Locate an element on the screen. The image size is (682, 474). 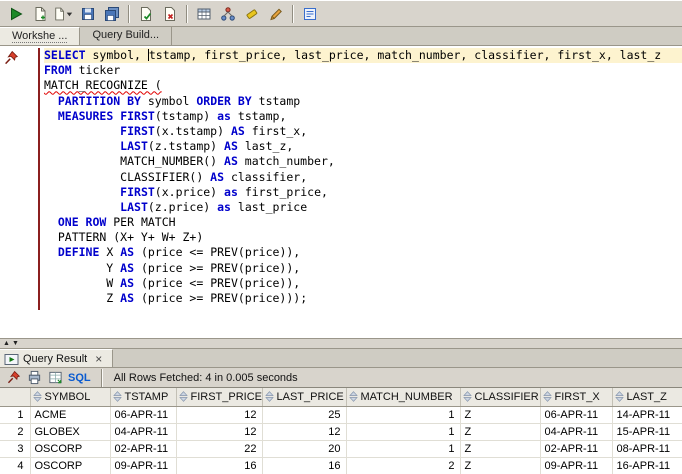
collapse-up-icon: ▲ is located at coordinates (6, 343).